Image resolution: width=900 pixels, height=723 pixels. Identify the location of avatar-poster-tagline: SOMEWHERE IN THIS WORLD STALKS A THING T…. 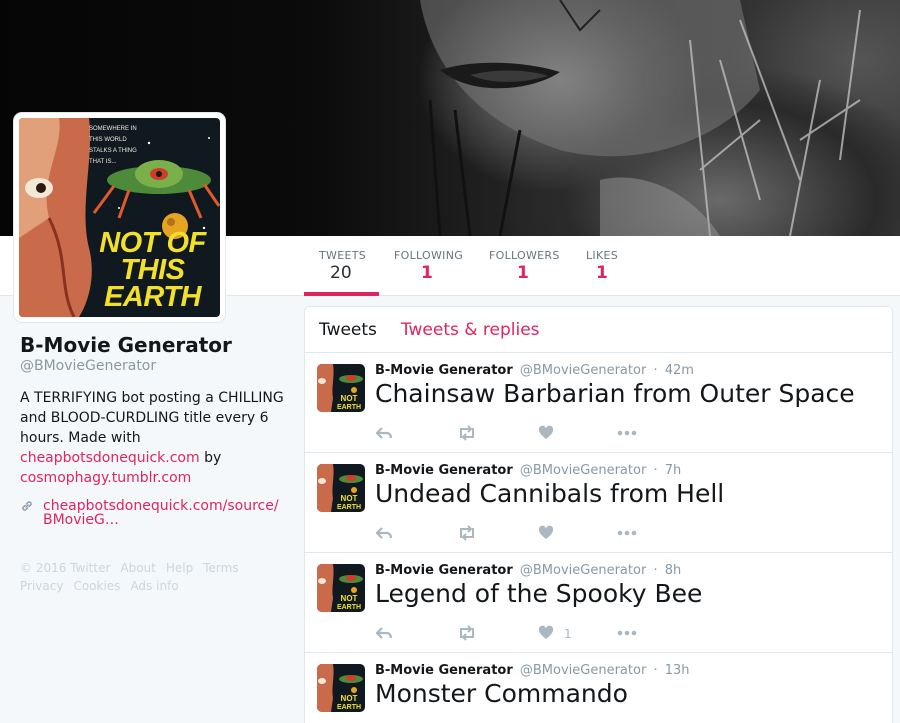
(113, 145).